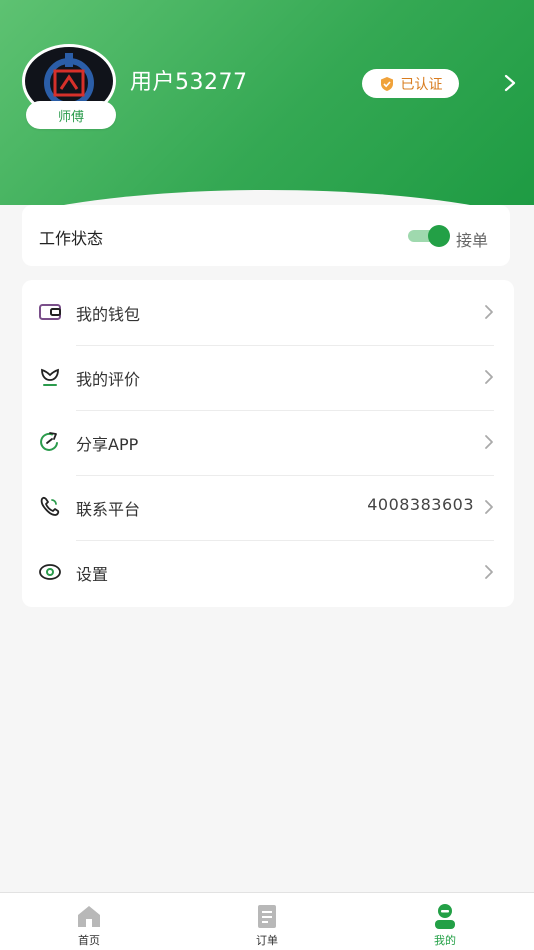 The image size is (534, 950). I want to click on tab-profile: 我的, so click(445, 921).